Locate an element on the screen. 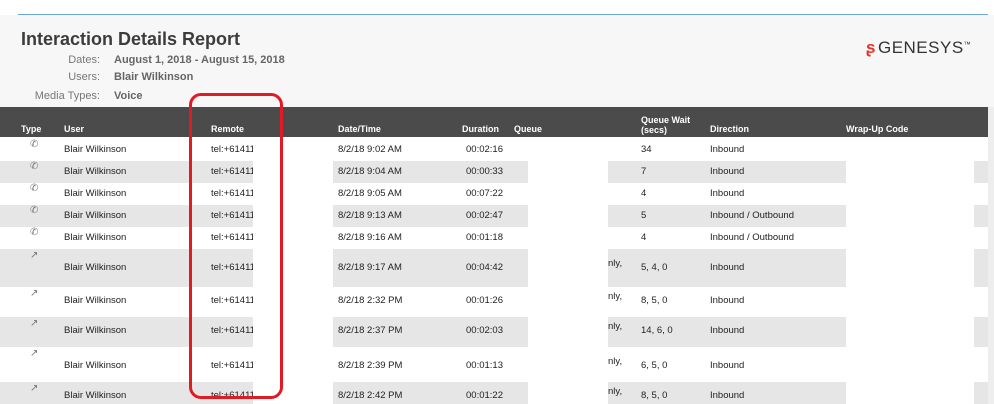 The width and height of the screenshot is (994, 404). row-queue-wait: 7 is located at coordinates (644, 171).